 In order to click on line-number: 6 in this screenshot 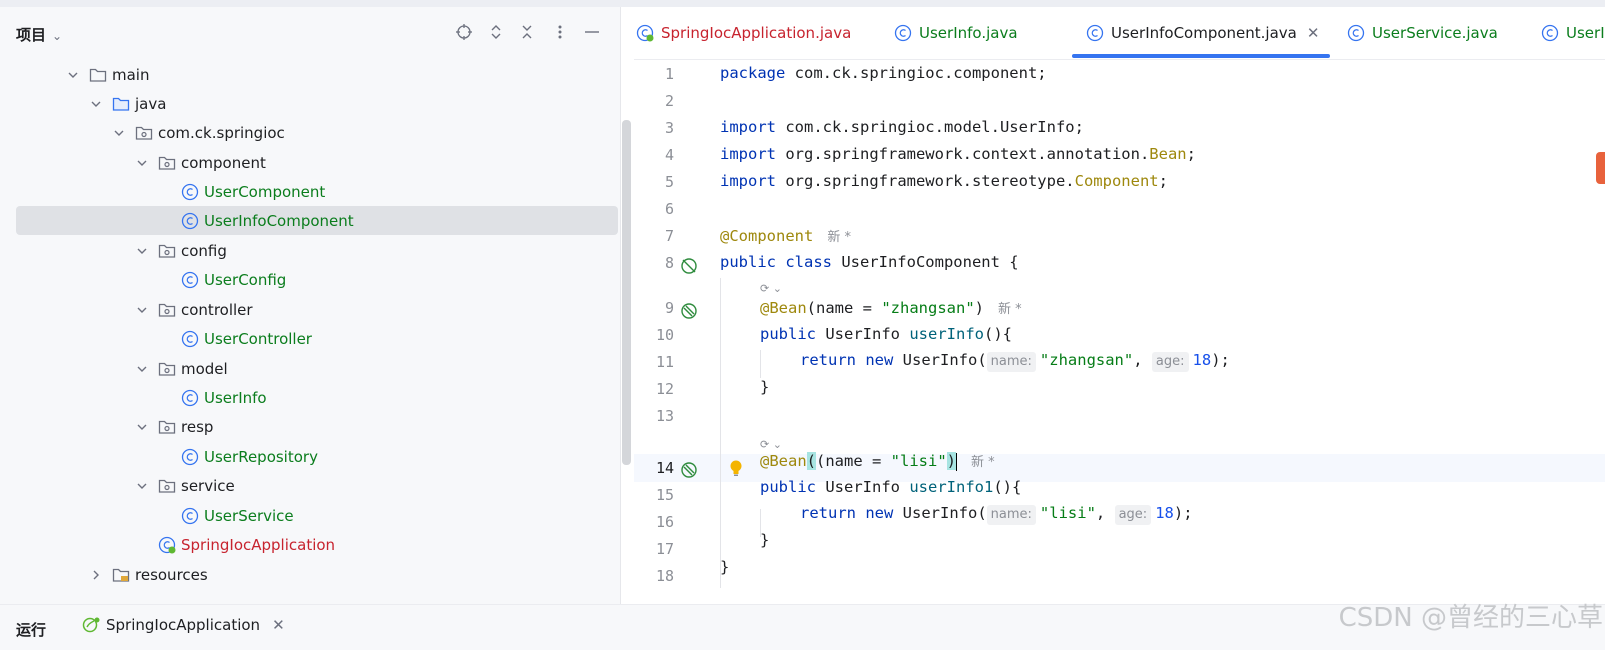, I will do `click(669, 209)`.